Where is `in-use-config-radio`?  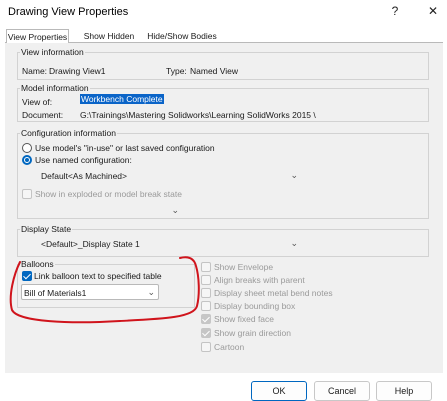
in-use-config-radio is located at coordinates (27, 148).